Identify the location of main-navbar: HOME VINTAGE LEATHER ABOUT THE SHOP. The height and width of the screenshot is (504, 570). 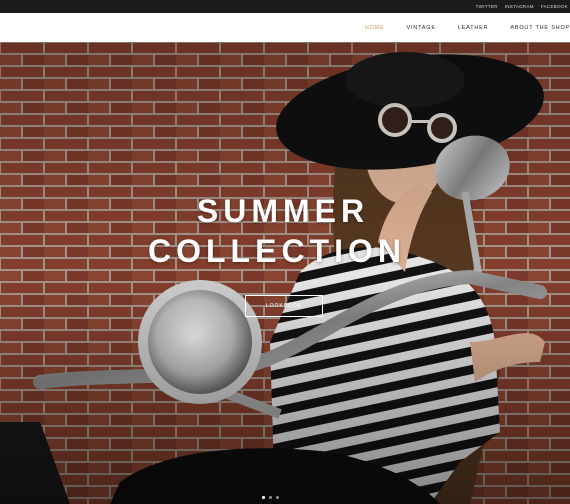
(285, 28).